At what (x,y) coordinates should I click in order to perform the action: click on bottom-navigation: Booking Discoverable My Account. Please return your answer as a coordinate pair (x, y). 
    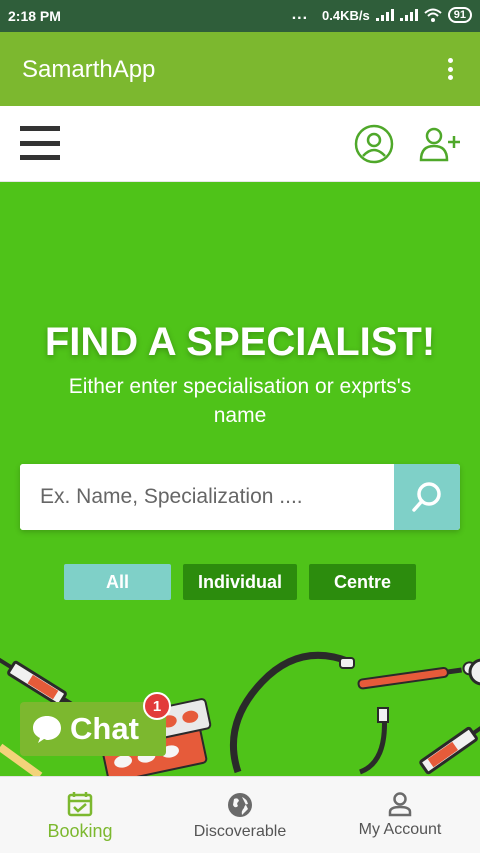
    Looking at the image, I should click on (240, 814).